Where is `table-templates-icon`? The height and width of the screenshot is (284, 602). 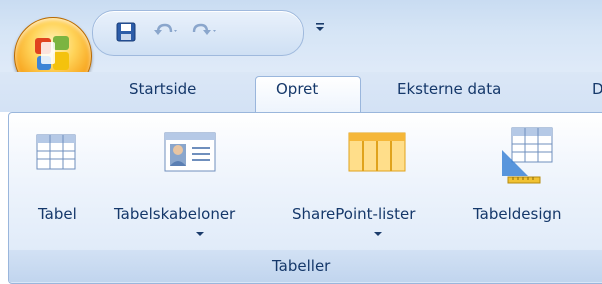 table-templates-icon is located at coordinates (190, 152).